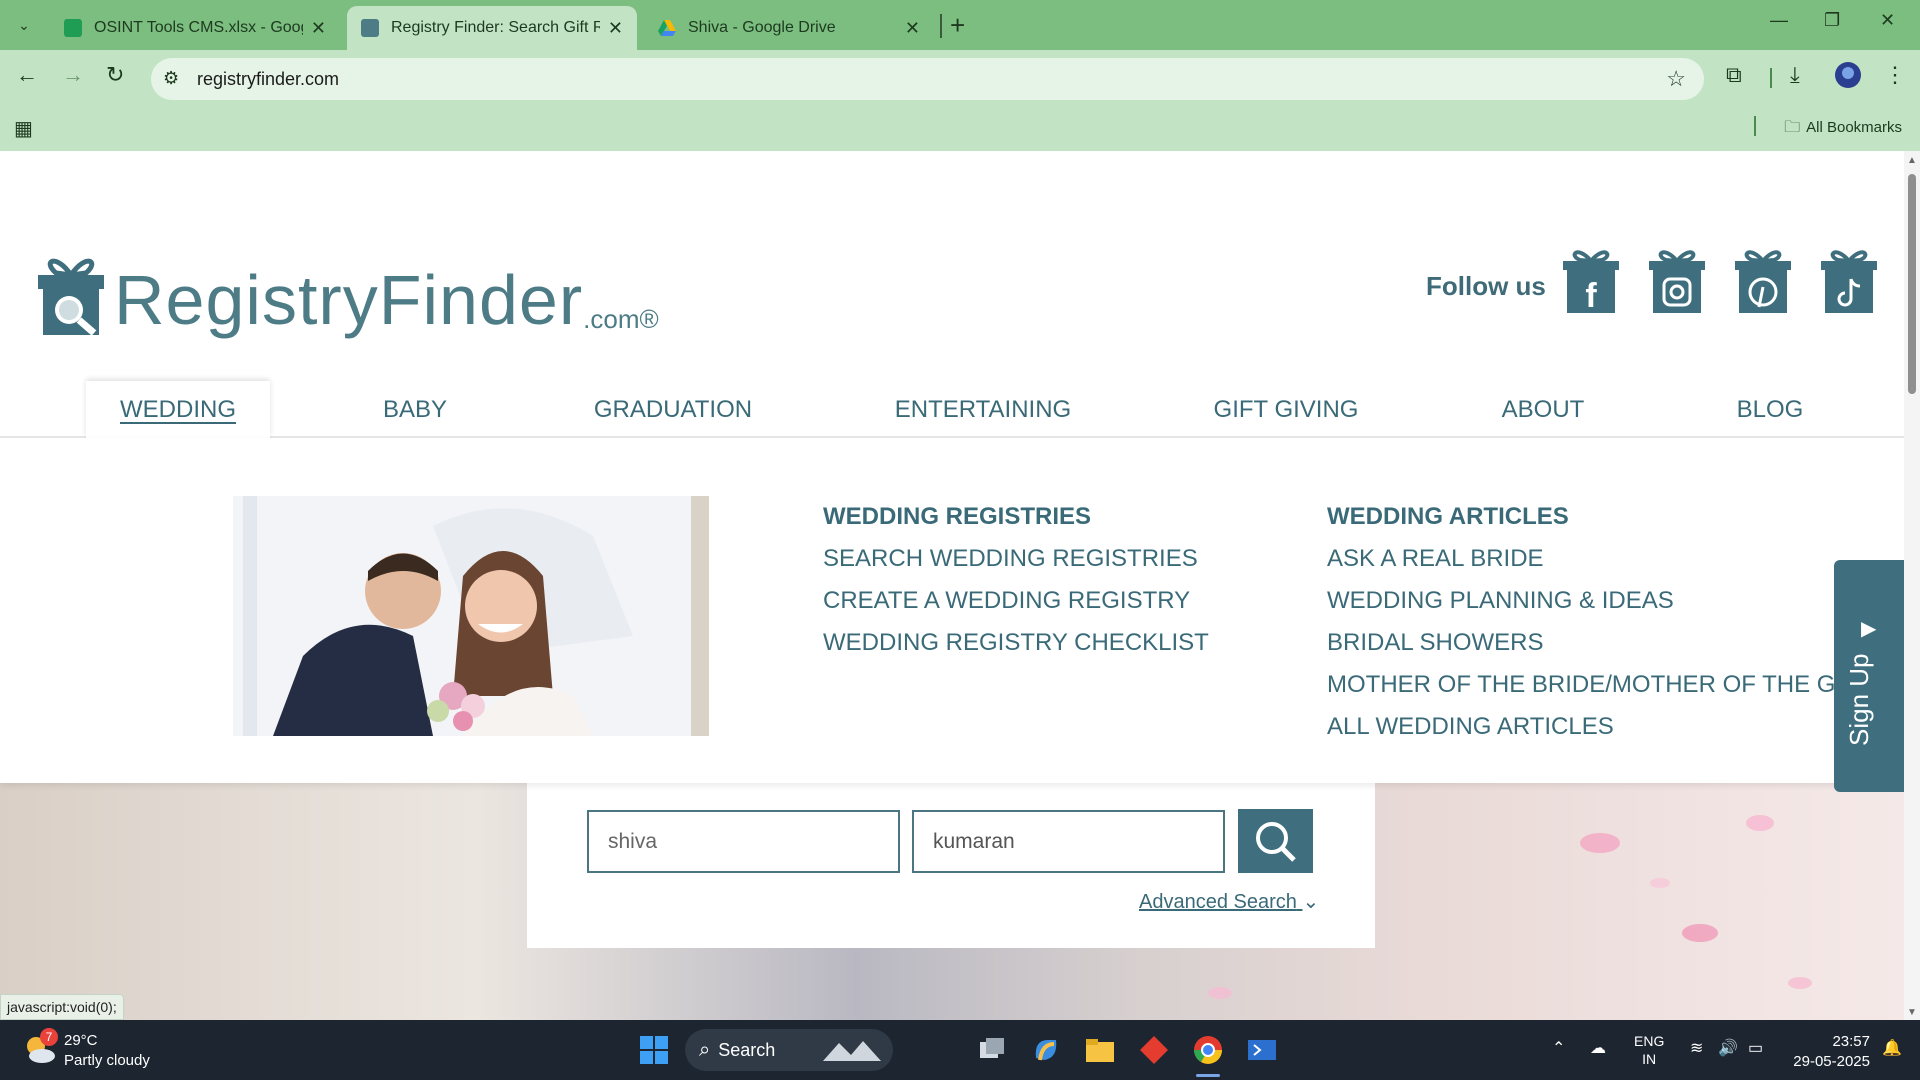 This screenshot has width=1920, height=1080. I want to click on google-drive-icon, so click(667, 28).